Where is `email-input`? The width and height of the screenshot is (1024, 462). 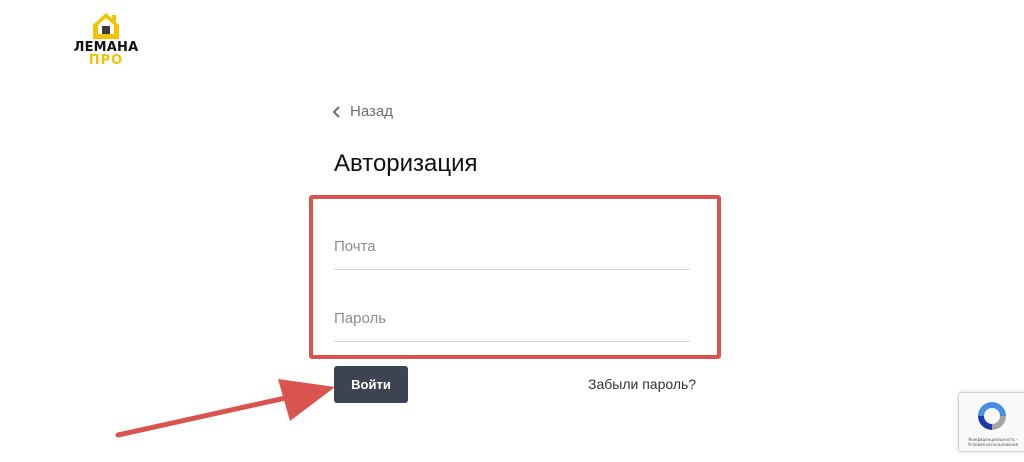 email-input is located at coordinates (512, 251).